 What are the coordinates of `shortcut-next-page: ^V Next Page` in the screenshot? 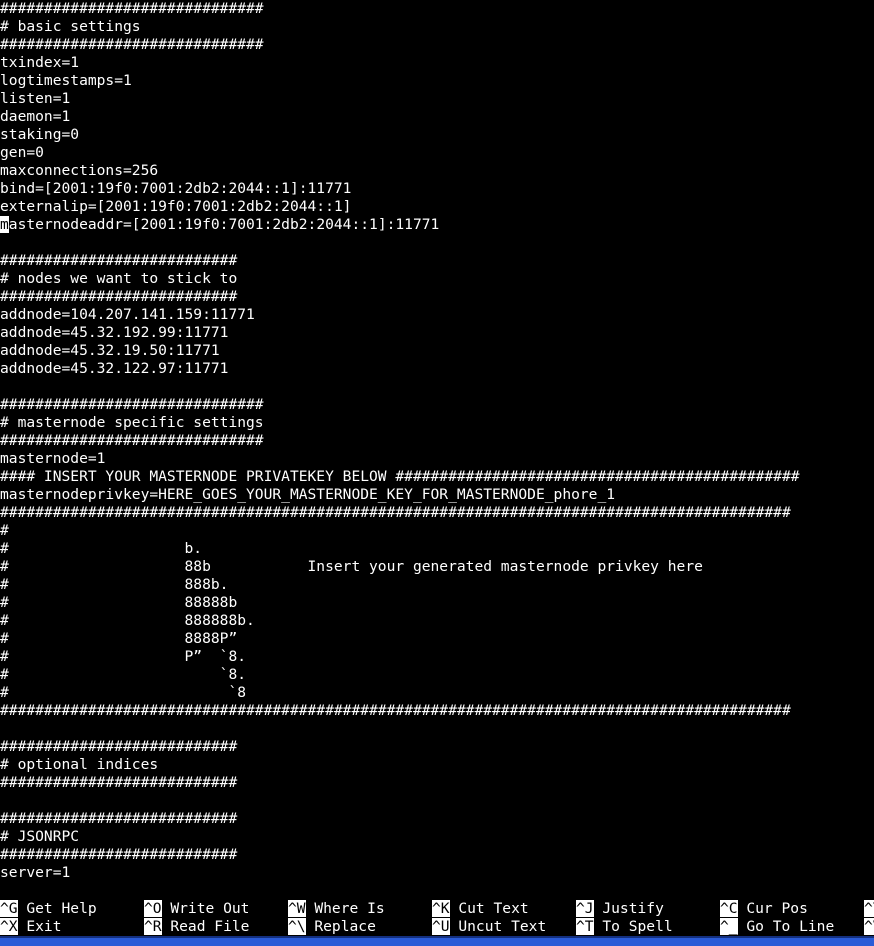 It's located at (869, 927).